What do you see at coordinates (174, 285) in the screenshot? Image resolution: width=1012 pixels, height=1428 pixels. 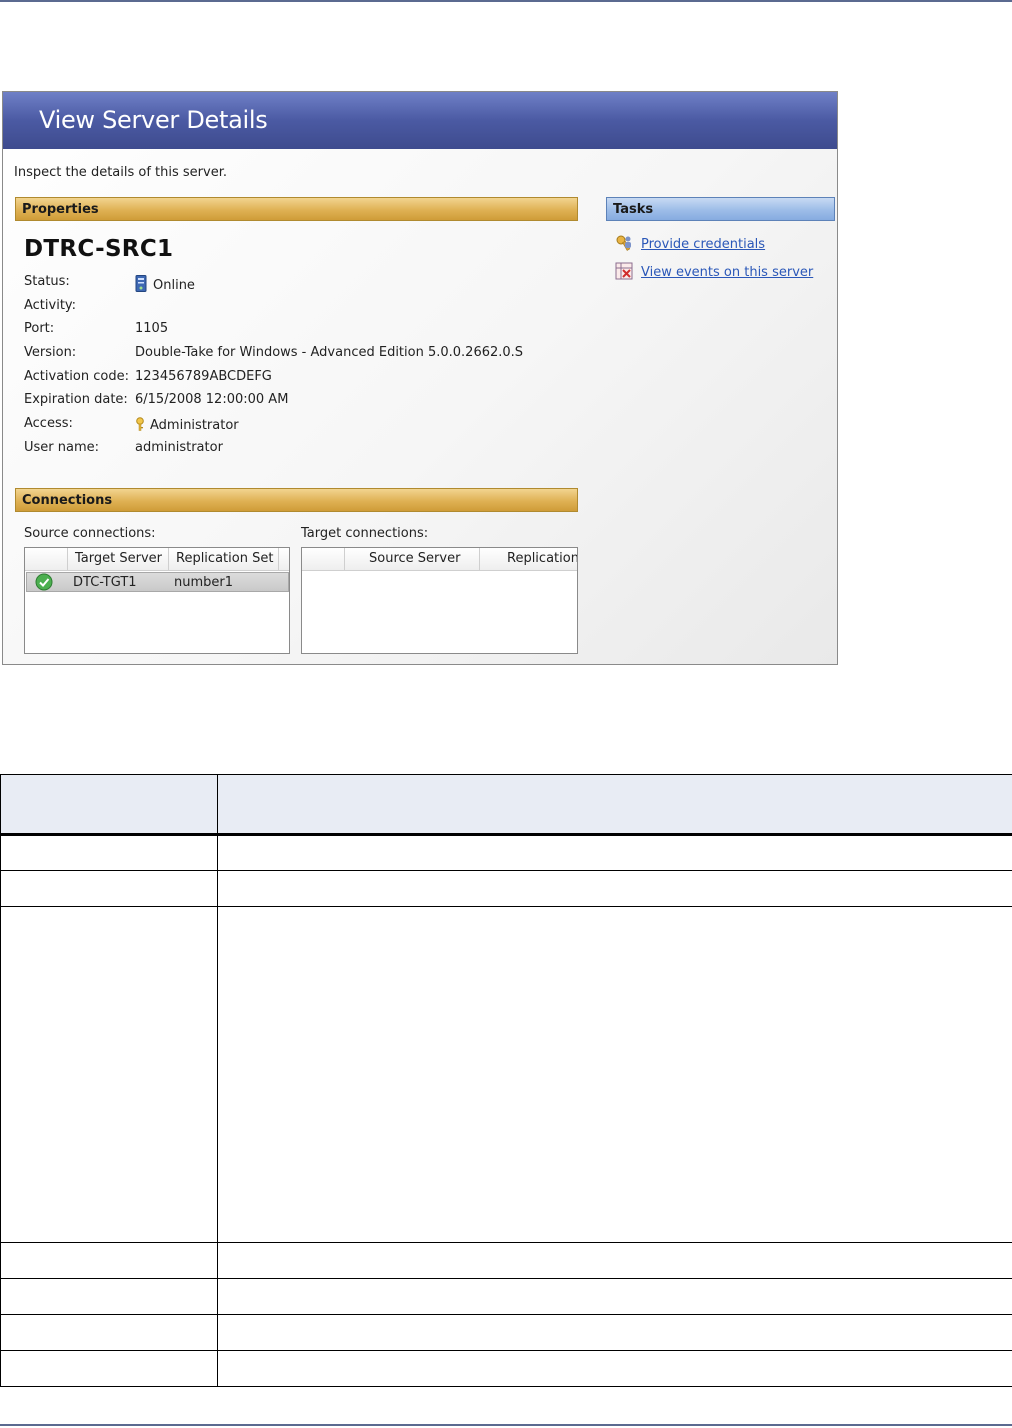 I see `status-text: Online` at bounding box center [174, 285].